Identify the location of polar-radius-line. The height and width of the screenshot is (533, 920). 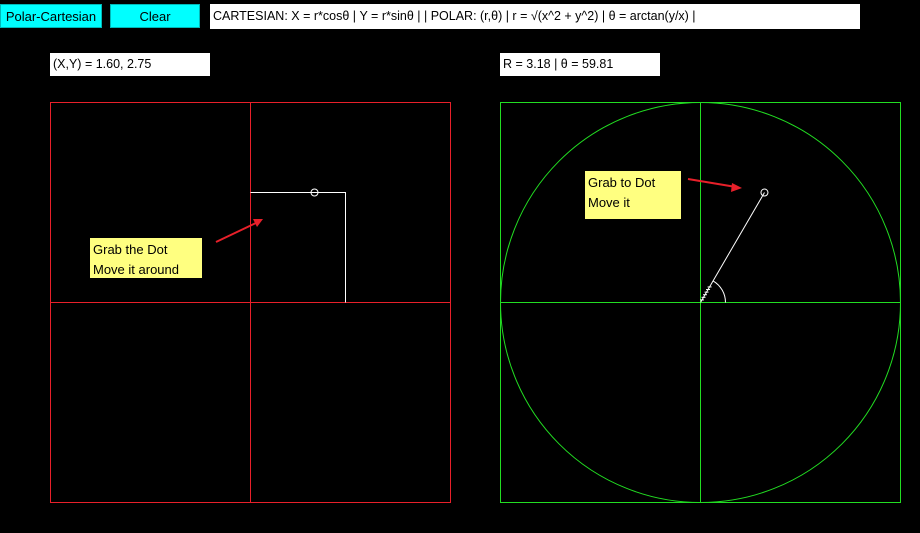
(732, 247).